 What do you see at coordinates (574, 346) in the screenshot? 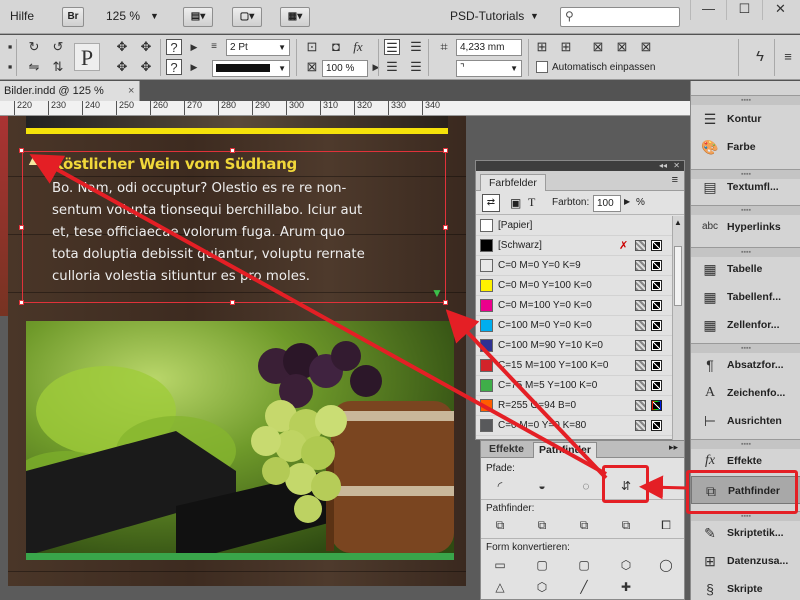
I see `swatch-row: C=100 M=90 Y=10 K=0` at bounding box center [574, 346].